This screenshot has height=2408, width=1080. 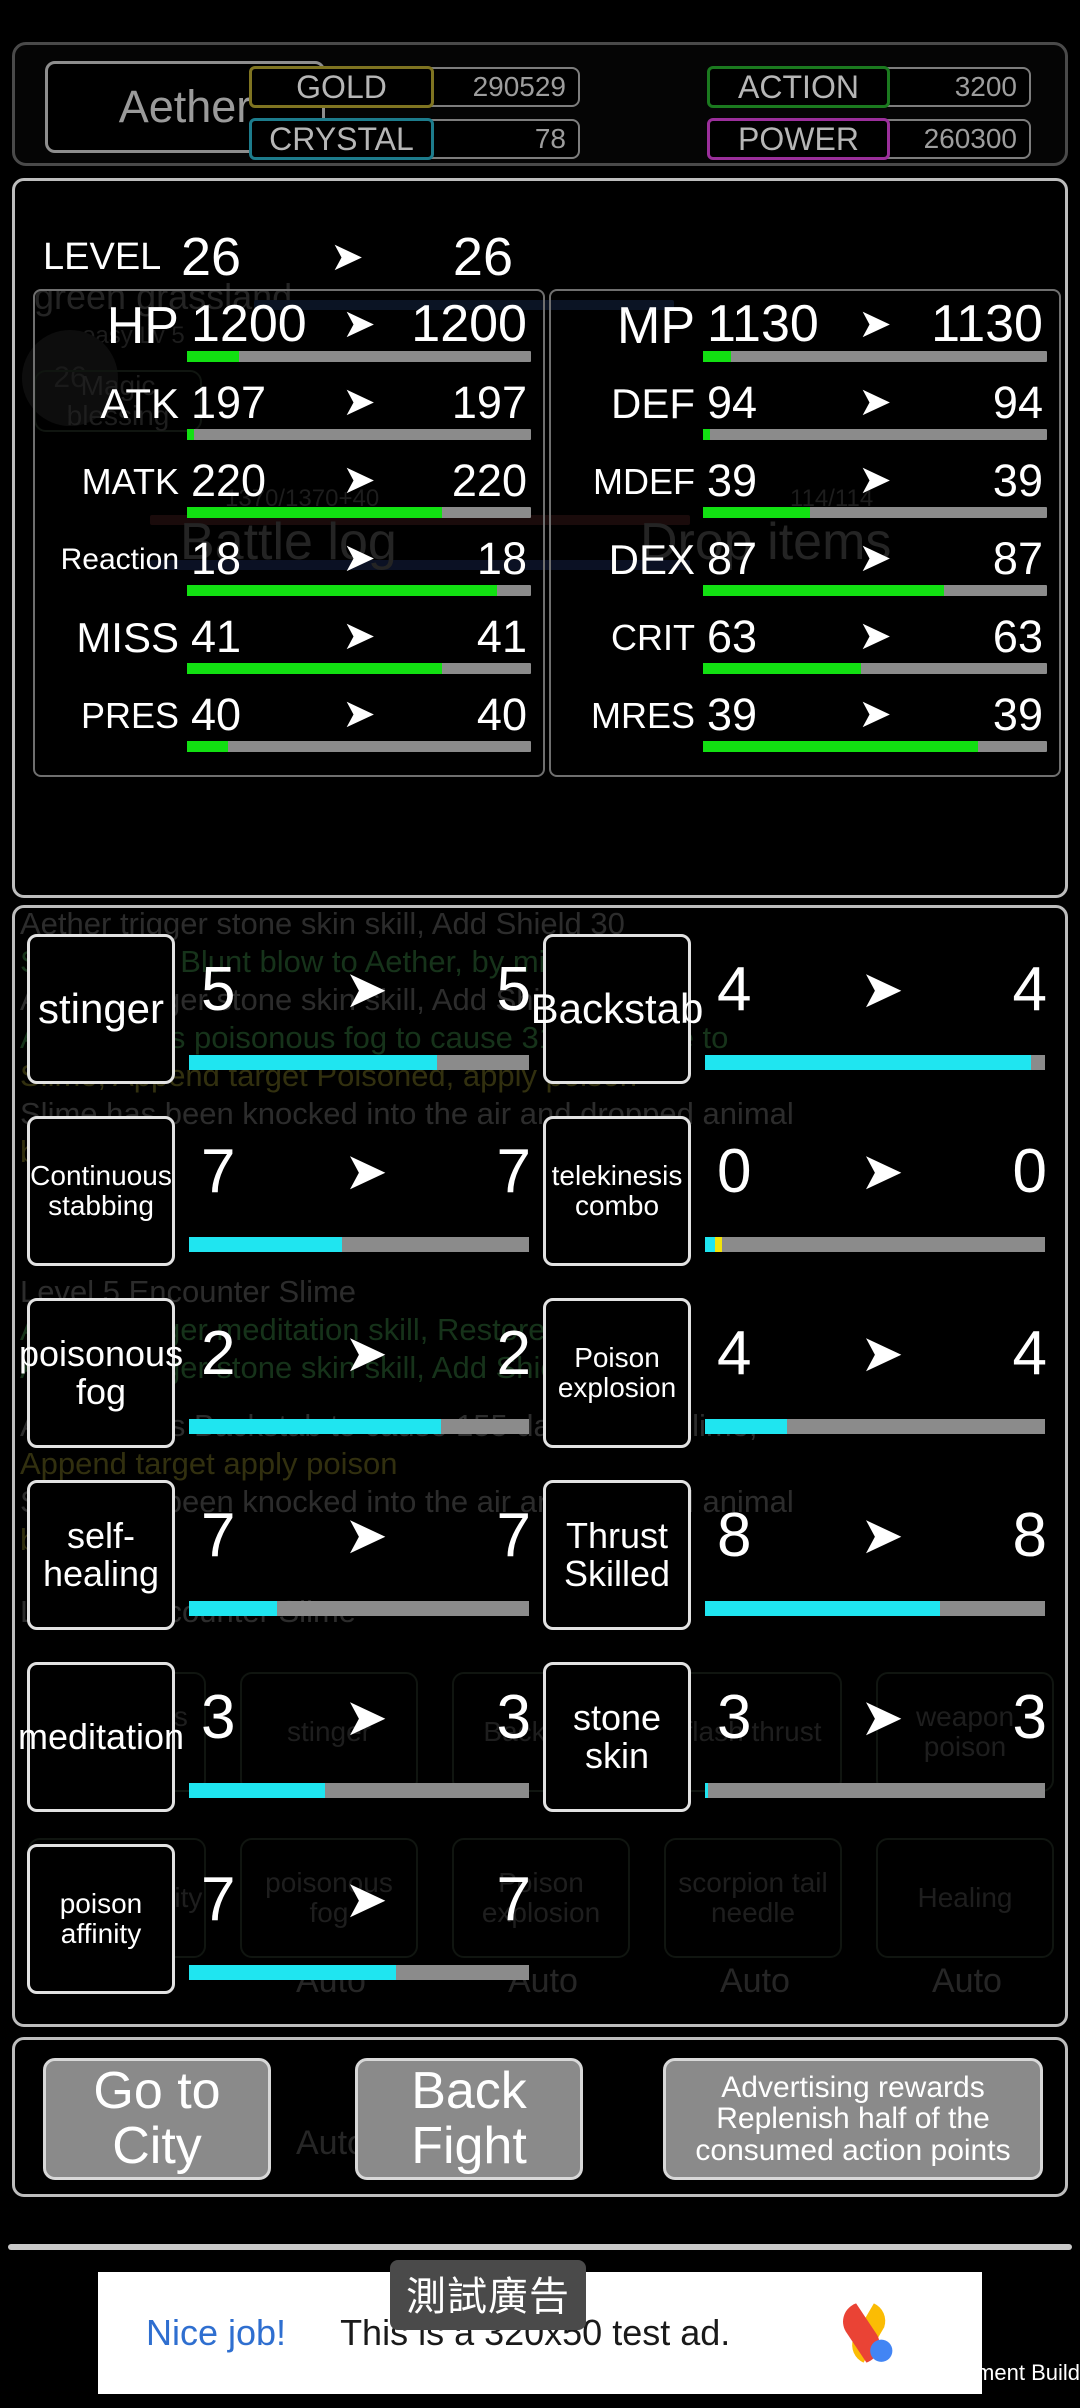 I want to click on stat-label-def: DEF, so click(x=653, y=403).